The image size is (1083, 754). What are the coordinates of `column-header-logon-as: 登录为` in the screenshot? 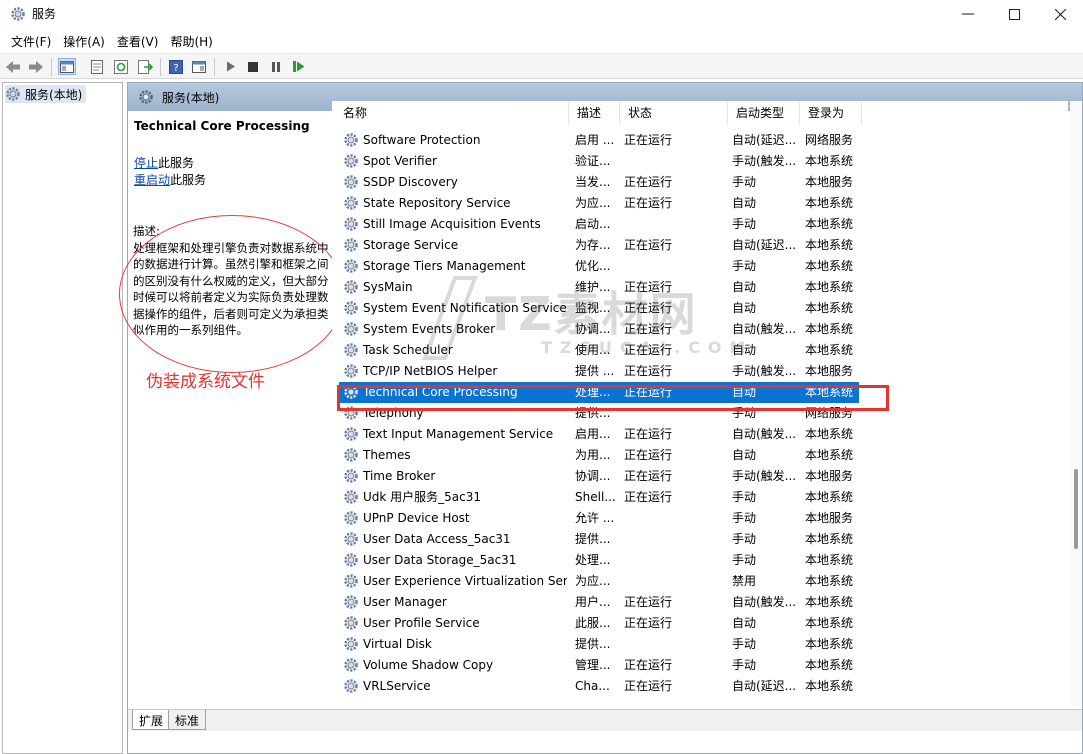 It's located at (831, 113).